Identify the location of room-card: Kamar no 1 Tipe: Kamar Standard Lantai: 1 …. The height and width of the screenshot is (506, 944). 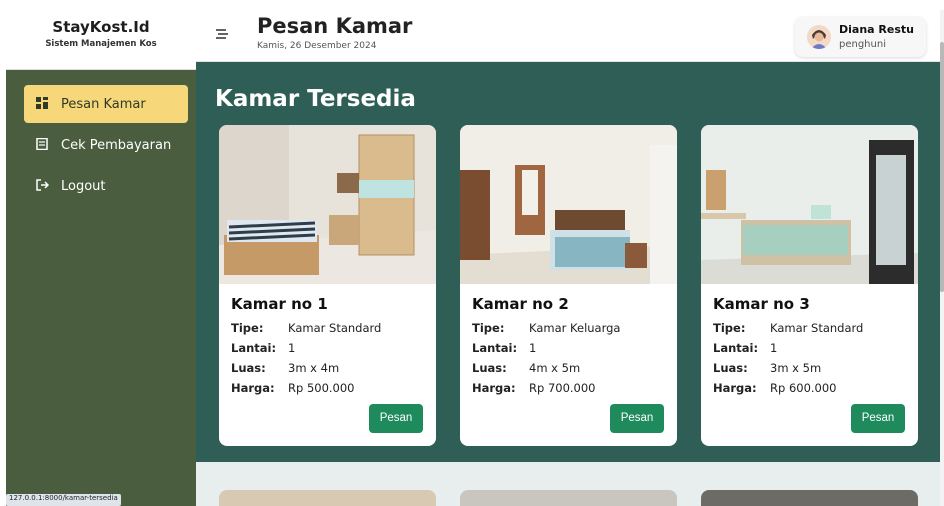
(327, 285).